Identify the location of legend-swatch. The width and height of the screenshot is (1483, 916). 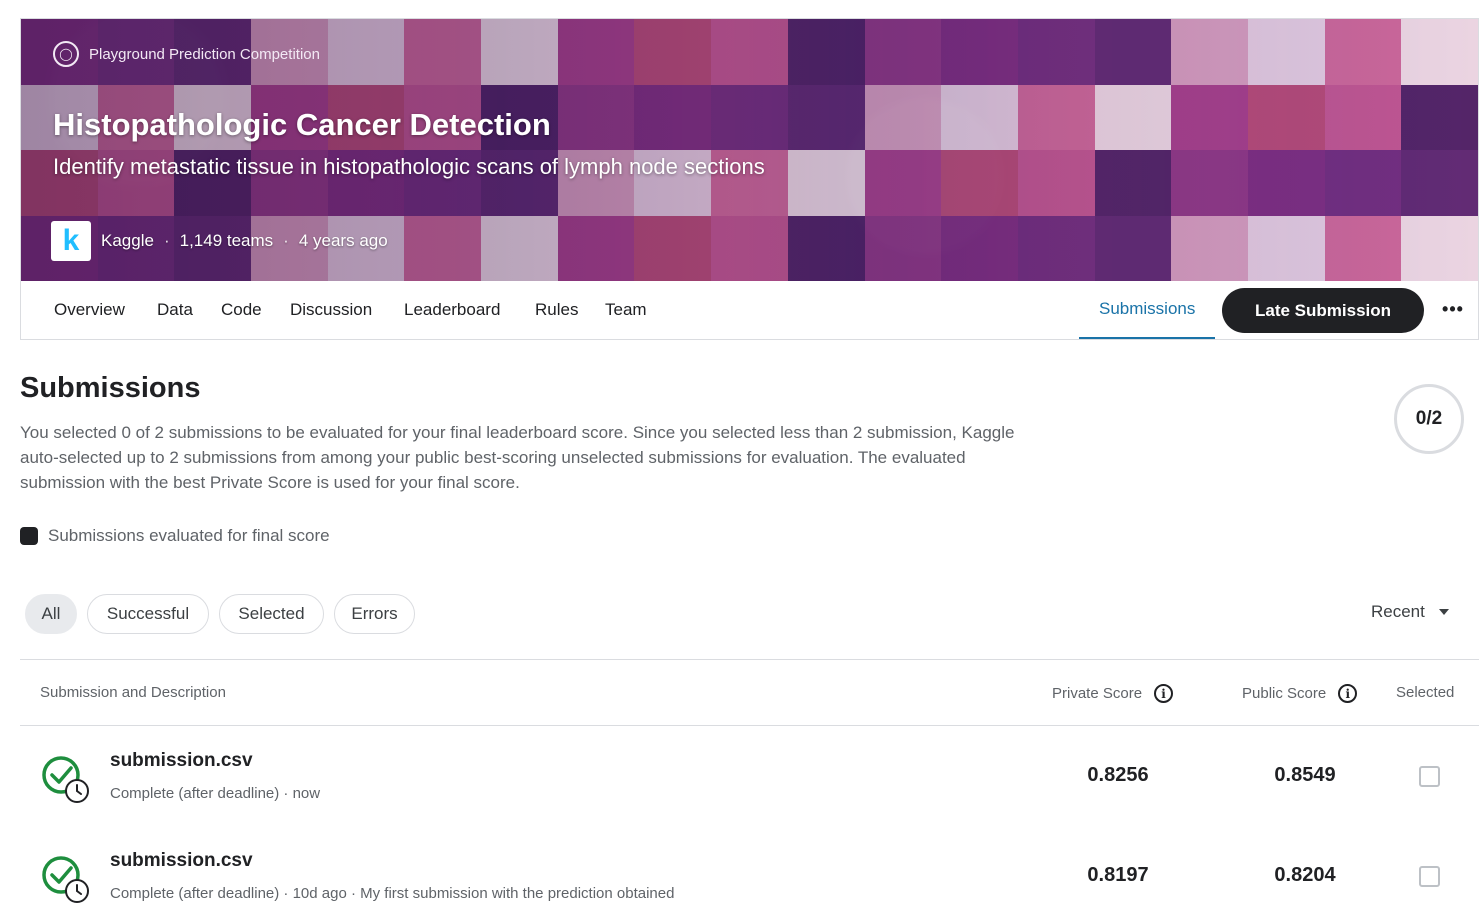
(29, 536).